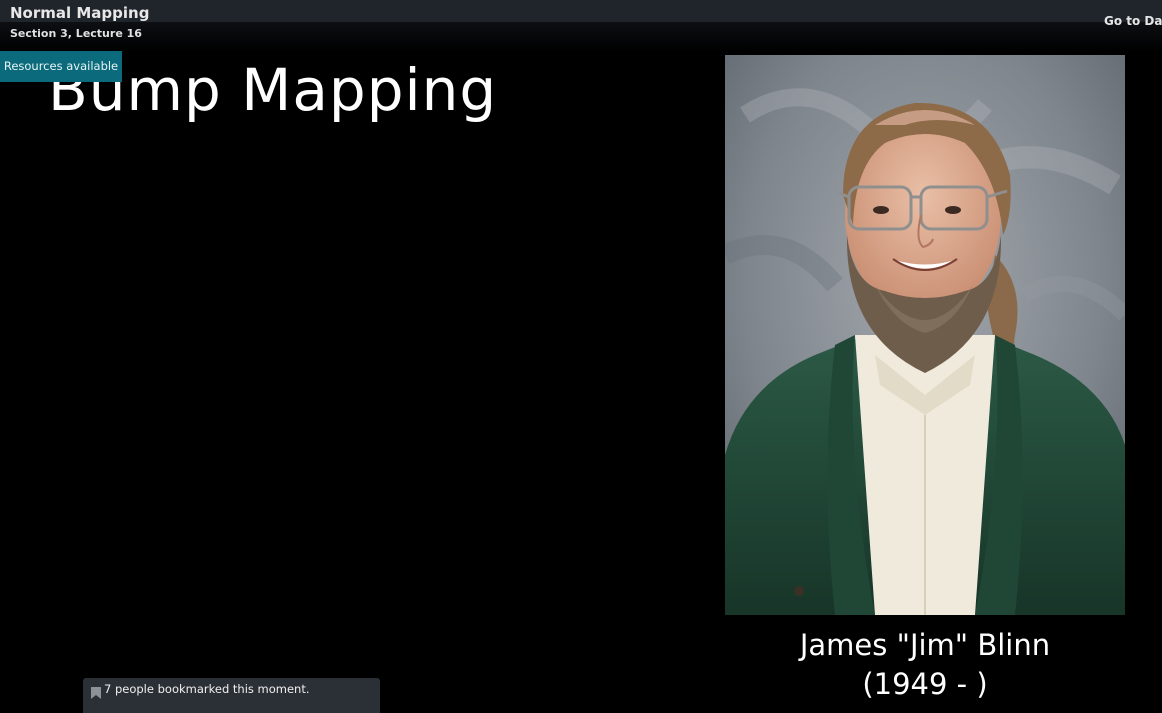 The image size is (1162, 713). What do you see at coordinates (581, 37) in the screenshot?
I see `lecture-header-fade` at bounding box center [581, 37].